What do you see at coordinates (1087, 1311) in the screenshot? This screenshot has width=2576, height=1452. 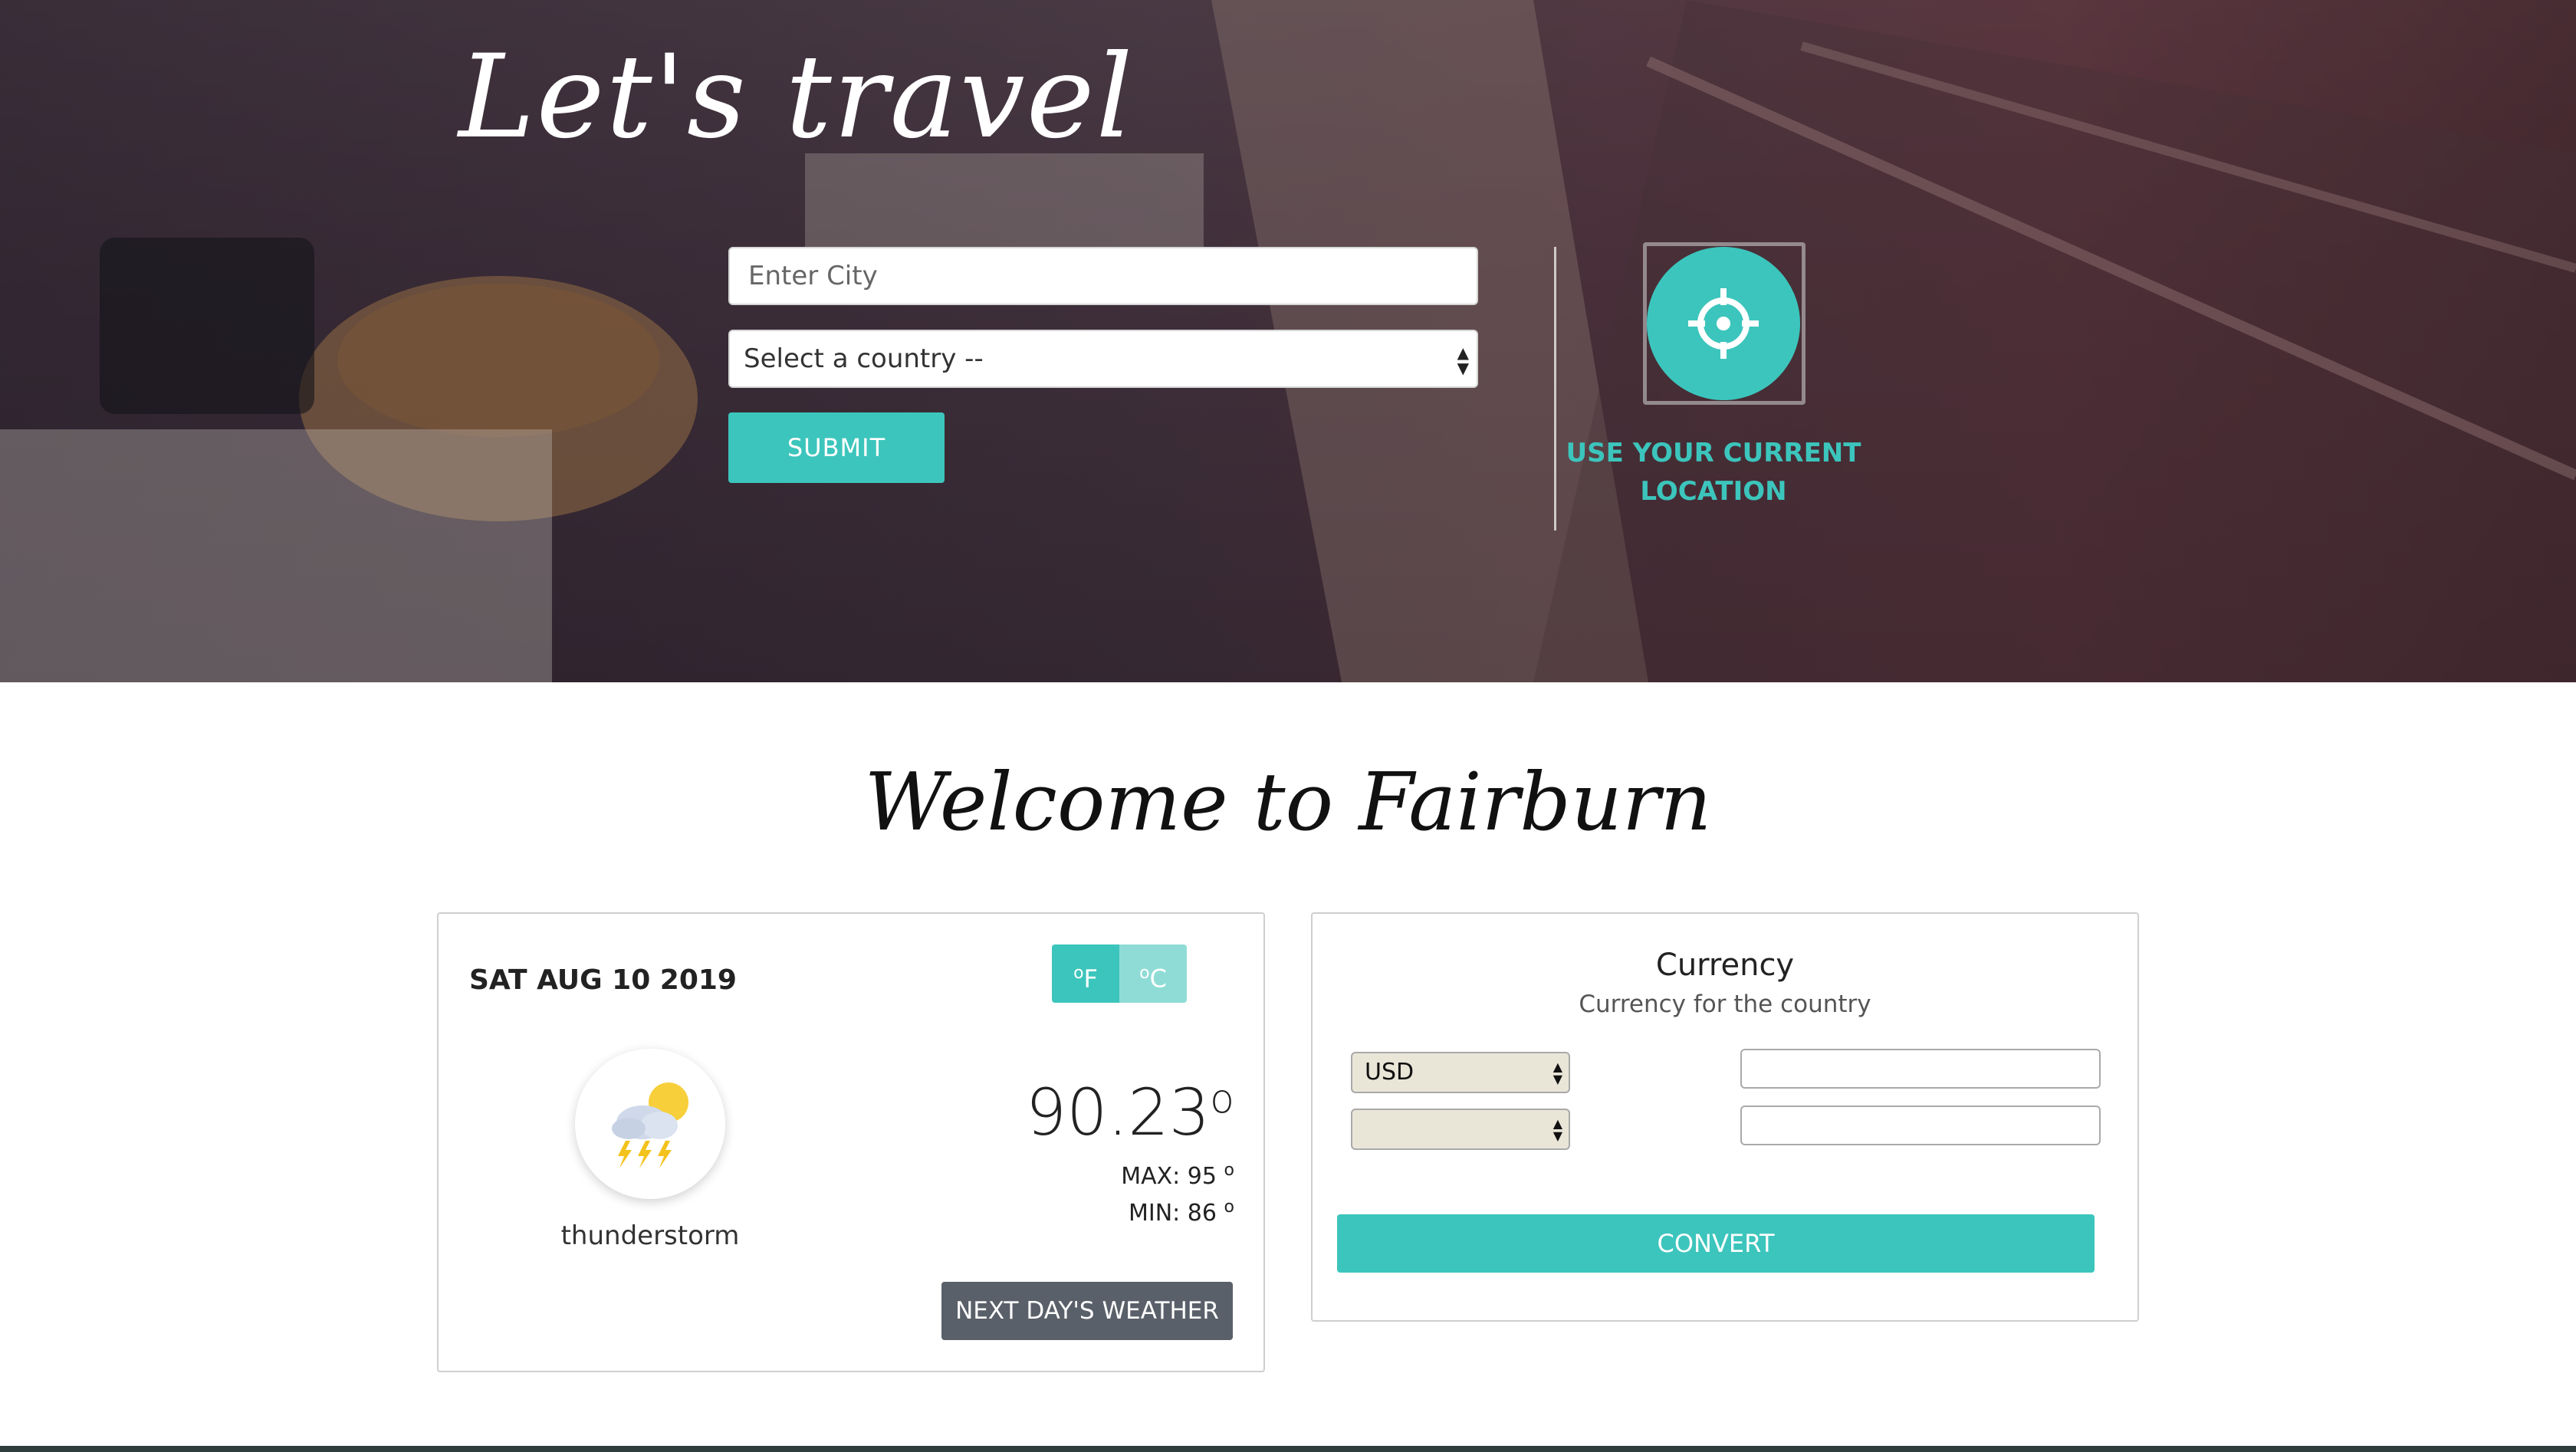 I see `next-day-weather-button: NEXT DAY'S WEATHER` at bounding box center [1087, 1311].